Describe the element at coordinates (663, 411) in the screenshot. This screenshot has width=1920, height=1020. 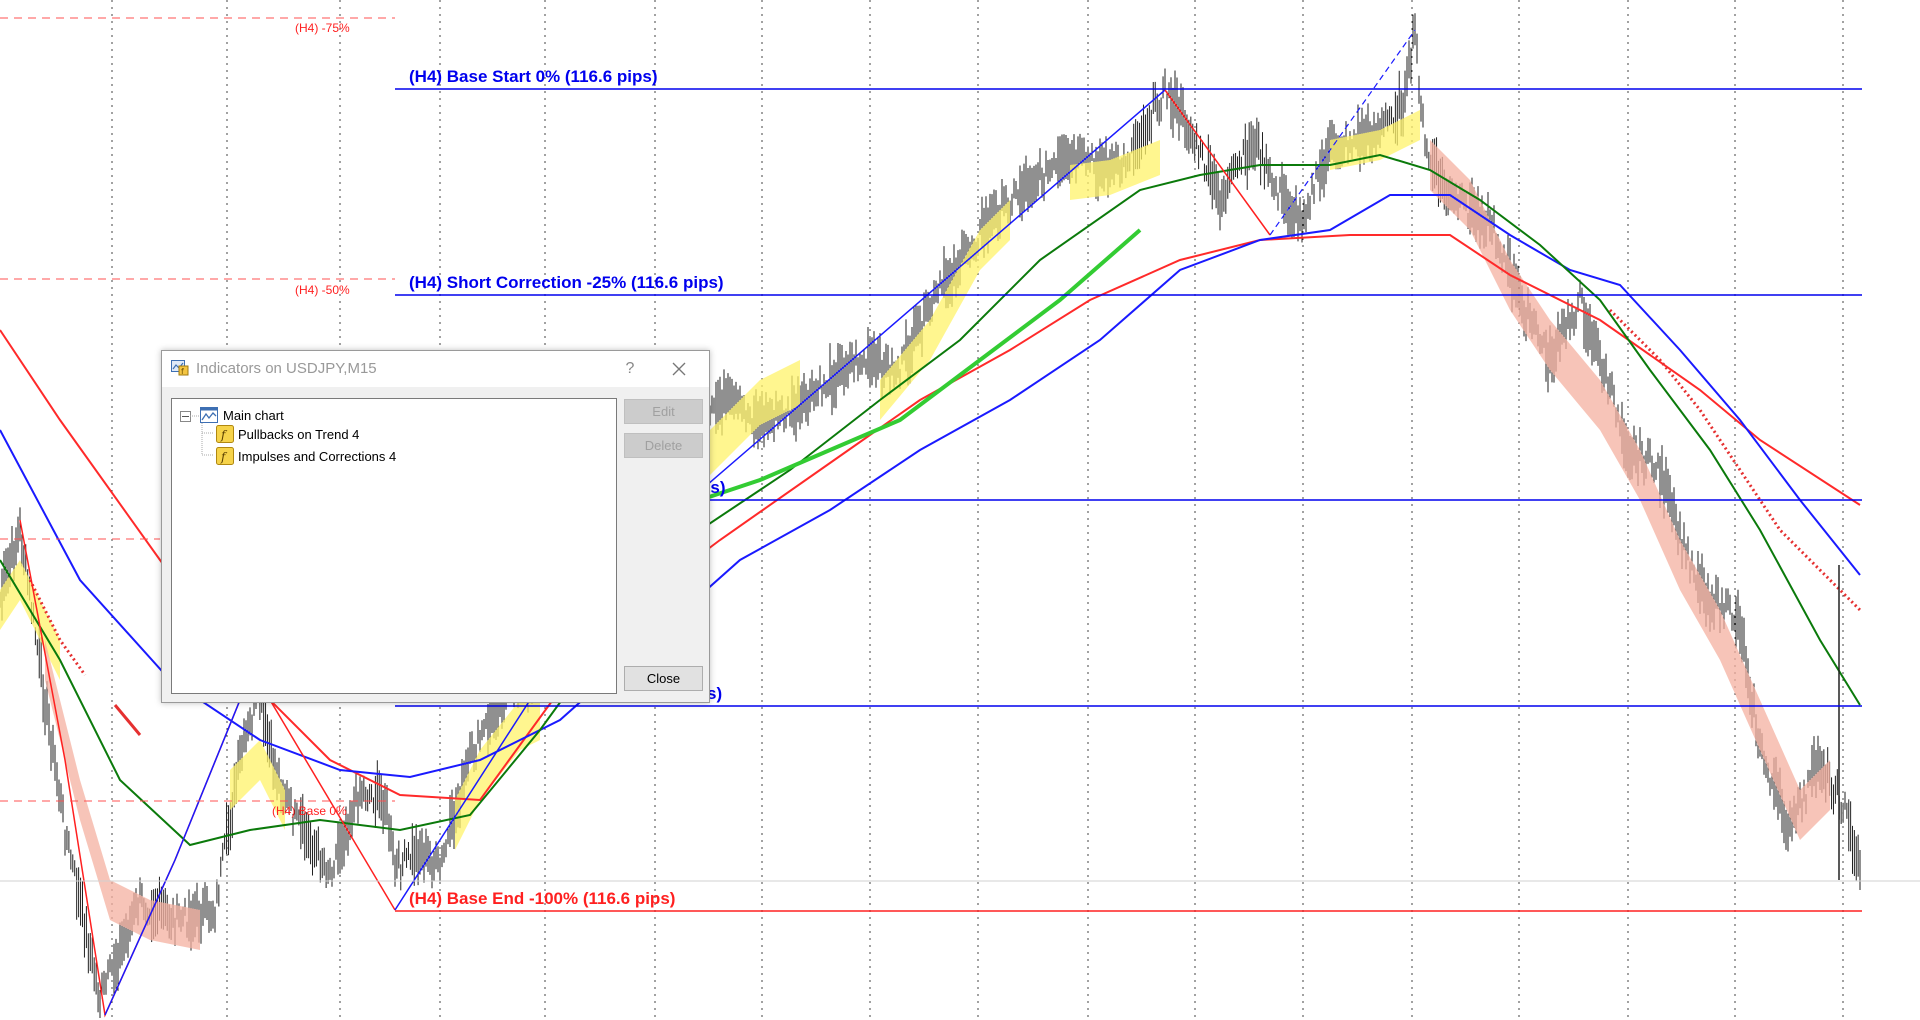
I see `edit-button: Edit` at that location.